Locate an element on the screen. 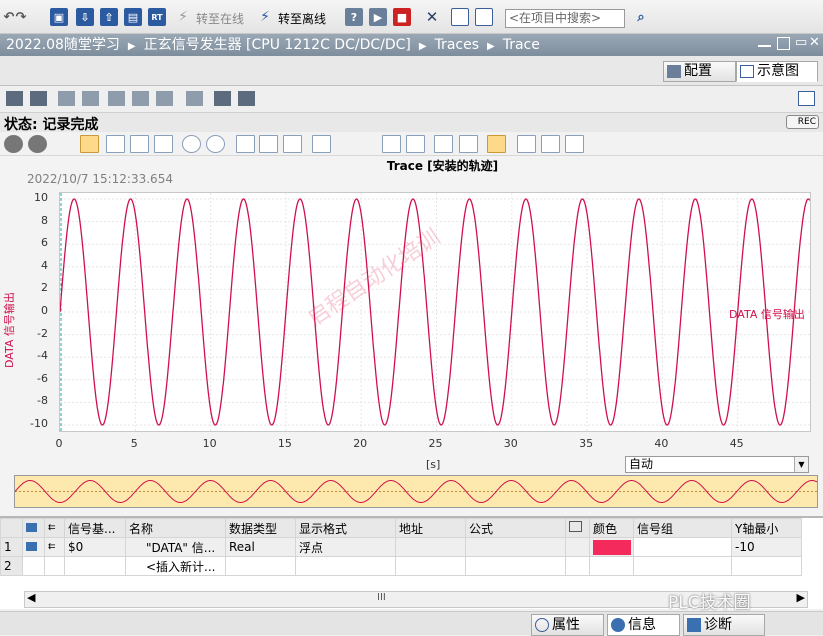 The width and height of the screenshot is (823, 636). tab-diagram: 示意图 is located at coordinates (777, 71).